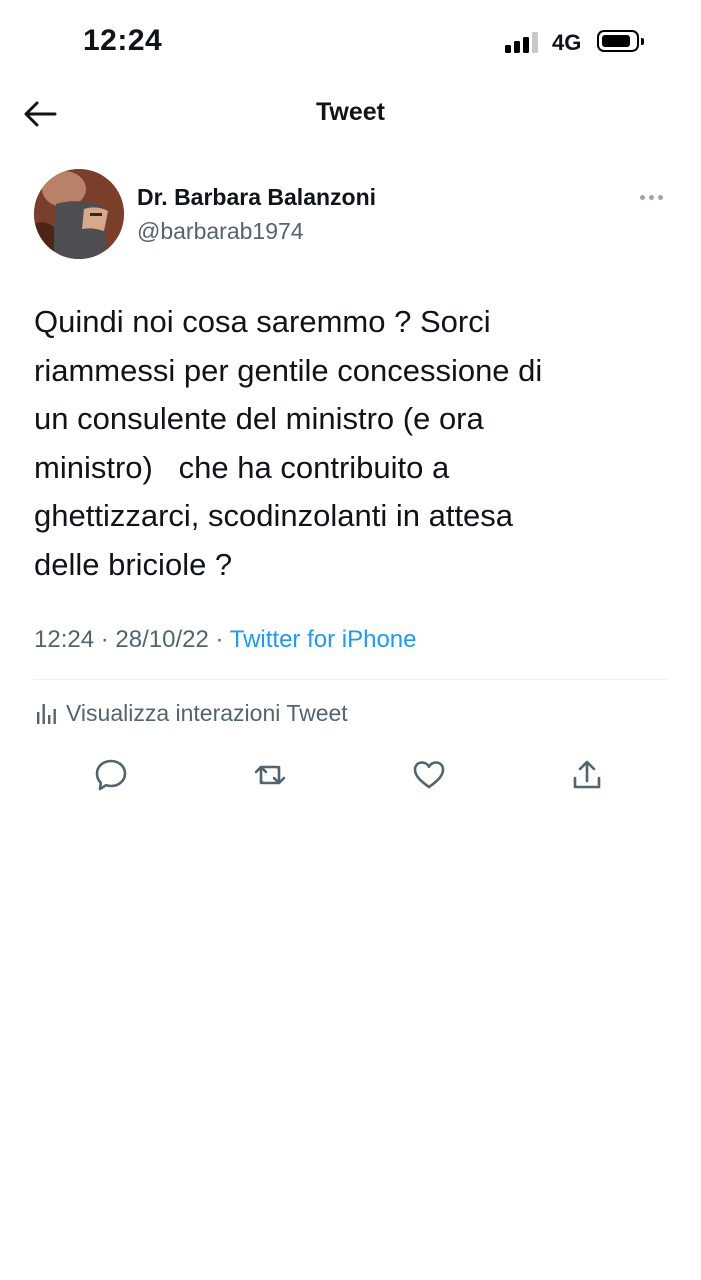 This screenshot has width=701, height=1280. Describe the element at coordinates (220, 231) in the screenshot. I see `author-handle: @barbarab1974` at that location.